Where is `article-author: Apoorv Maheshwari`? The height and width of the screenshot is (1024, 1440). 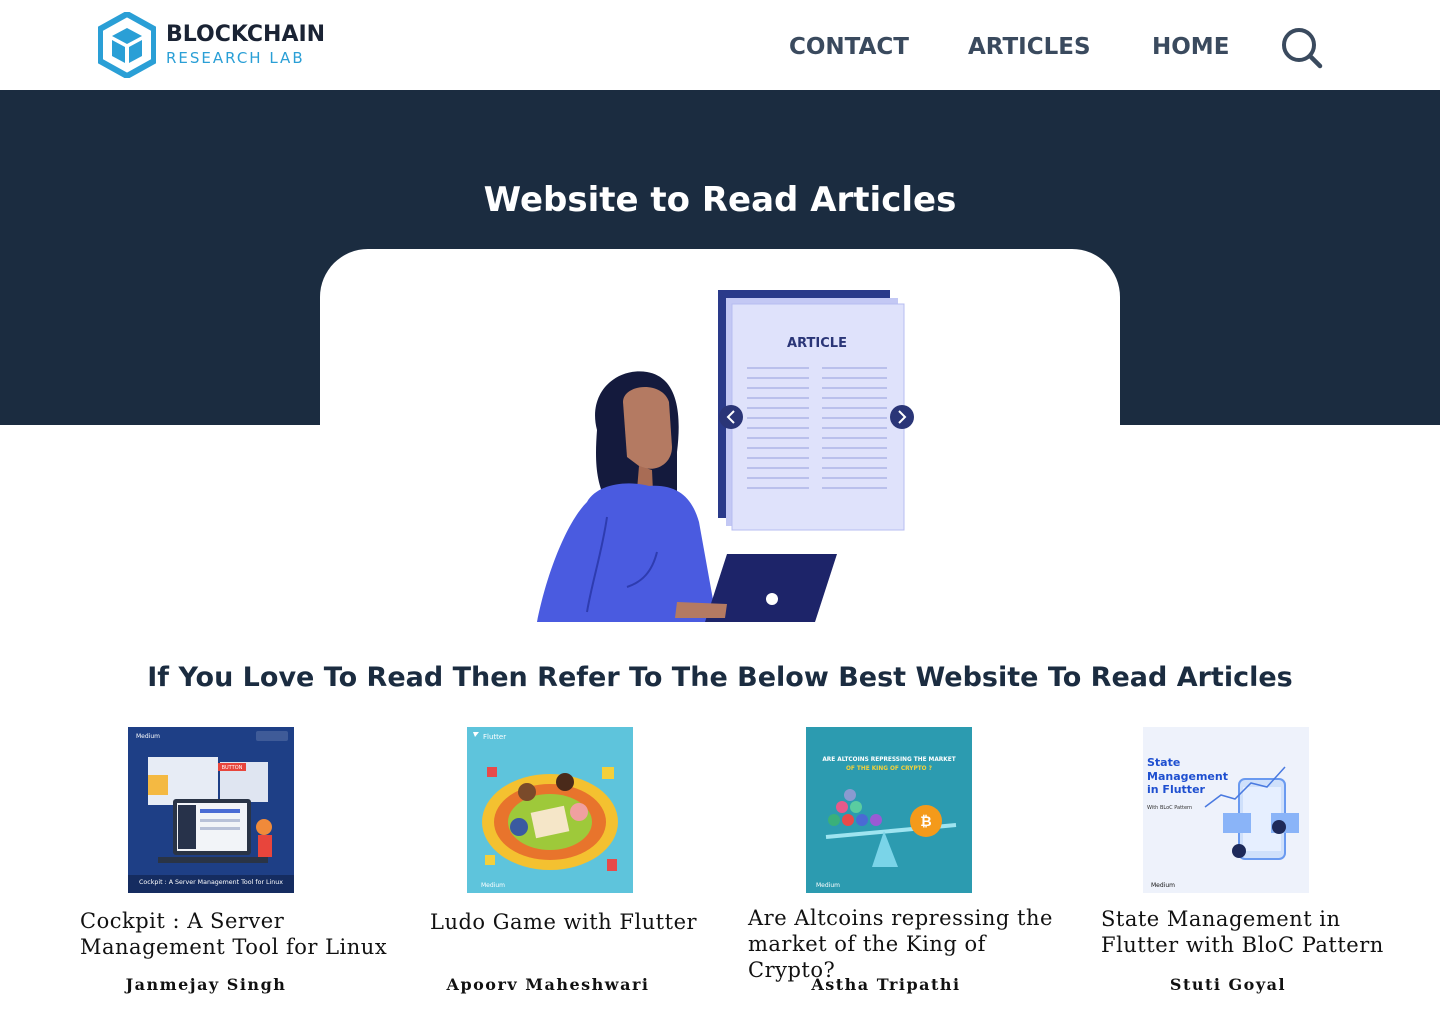
article-author: Apoorv Maheshwari is located at coordinates (548, 984).